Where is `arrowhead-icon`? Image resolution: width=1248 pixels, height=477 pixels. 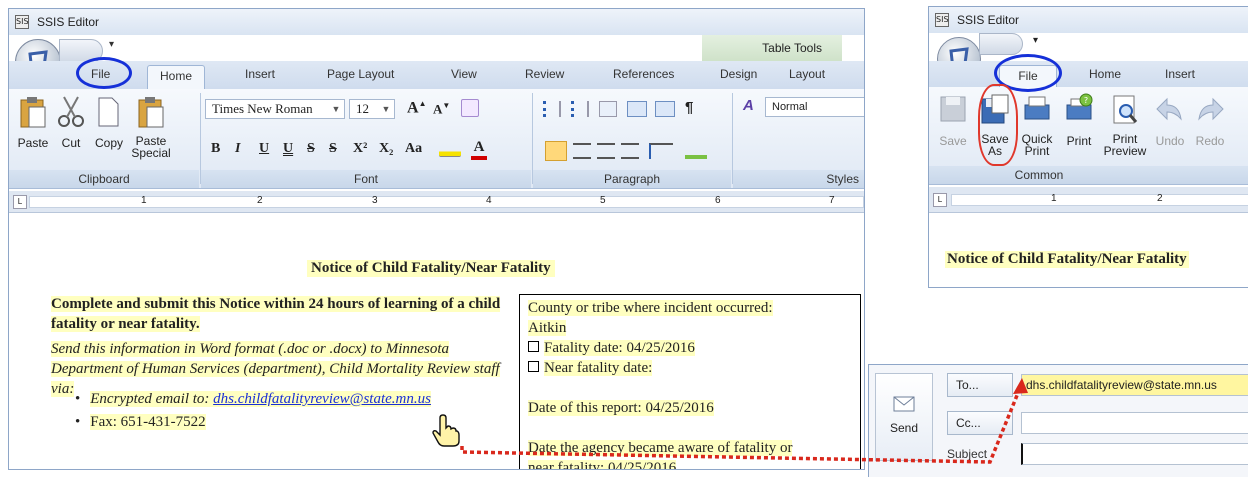
arrowhead-icon is located at coordinates (1020, 386).